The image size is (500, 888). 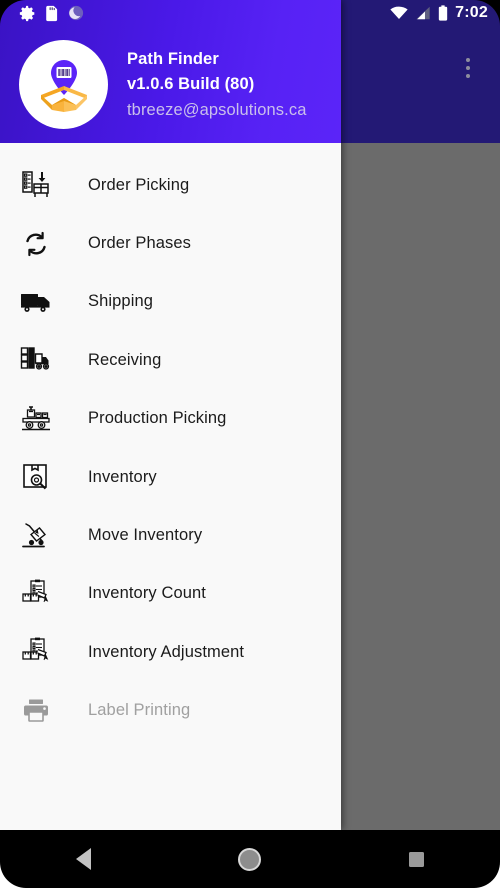 I want to click on nav-back-button, so click(x=83, y=859).